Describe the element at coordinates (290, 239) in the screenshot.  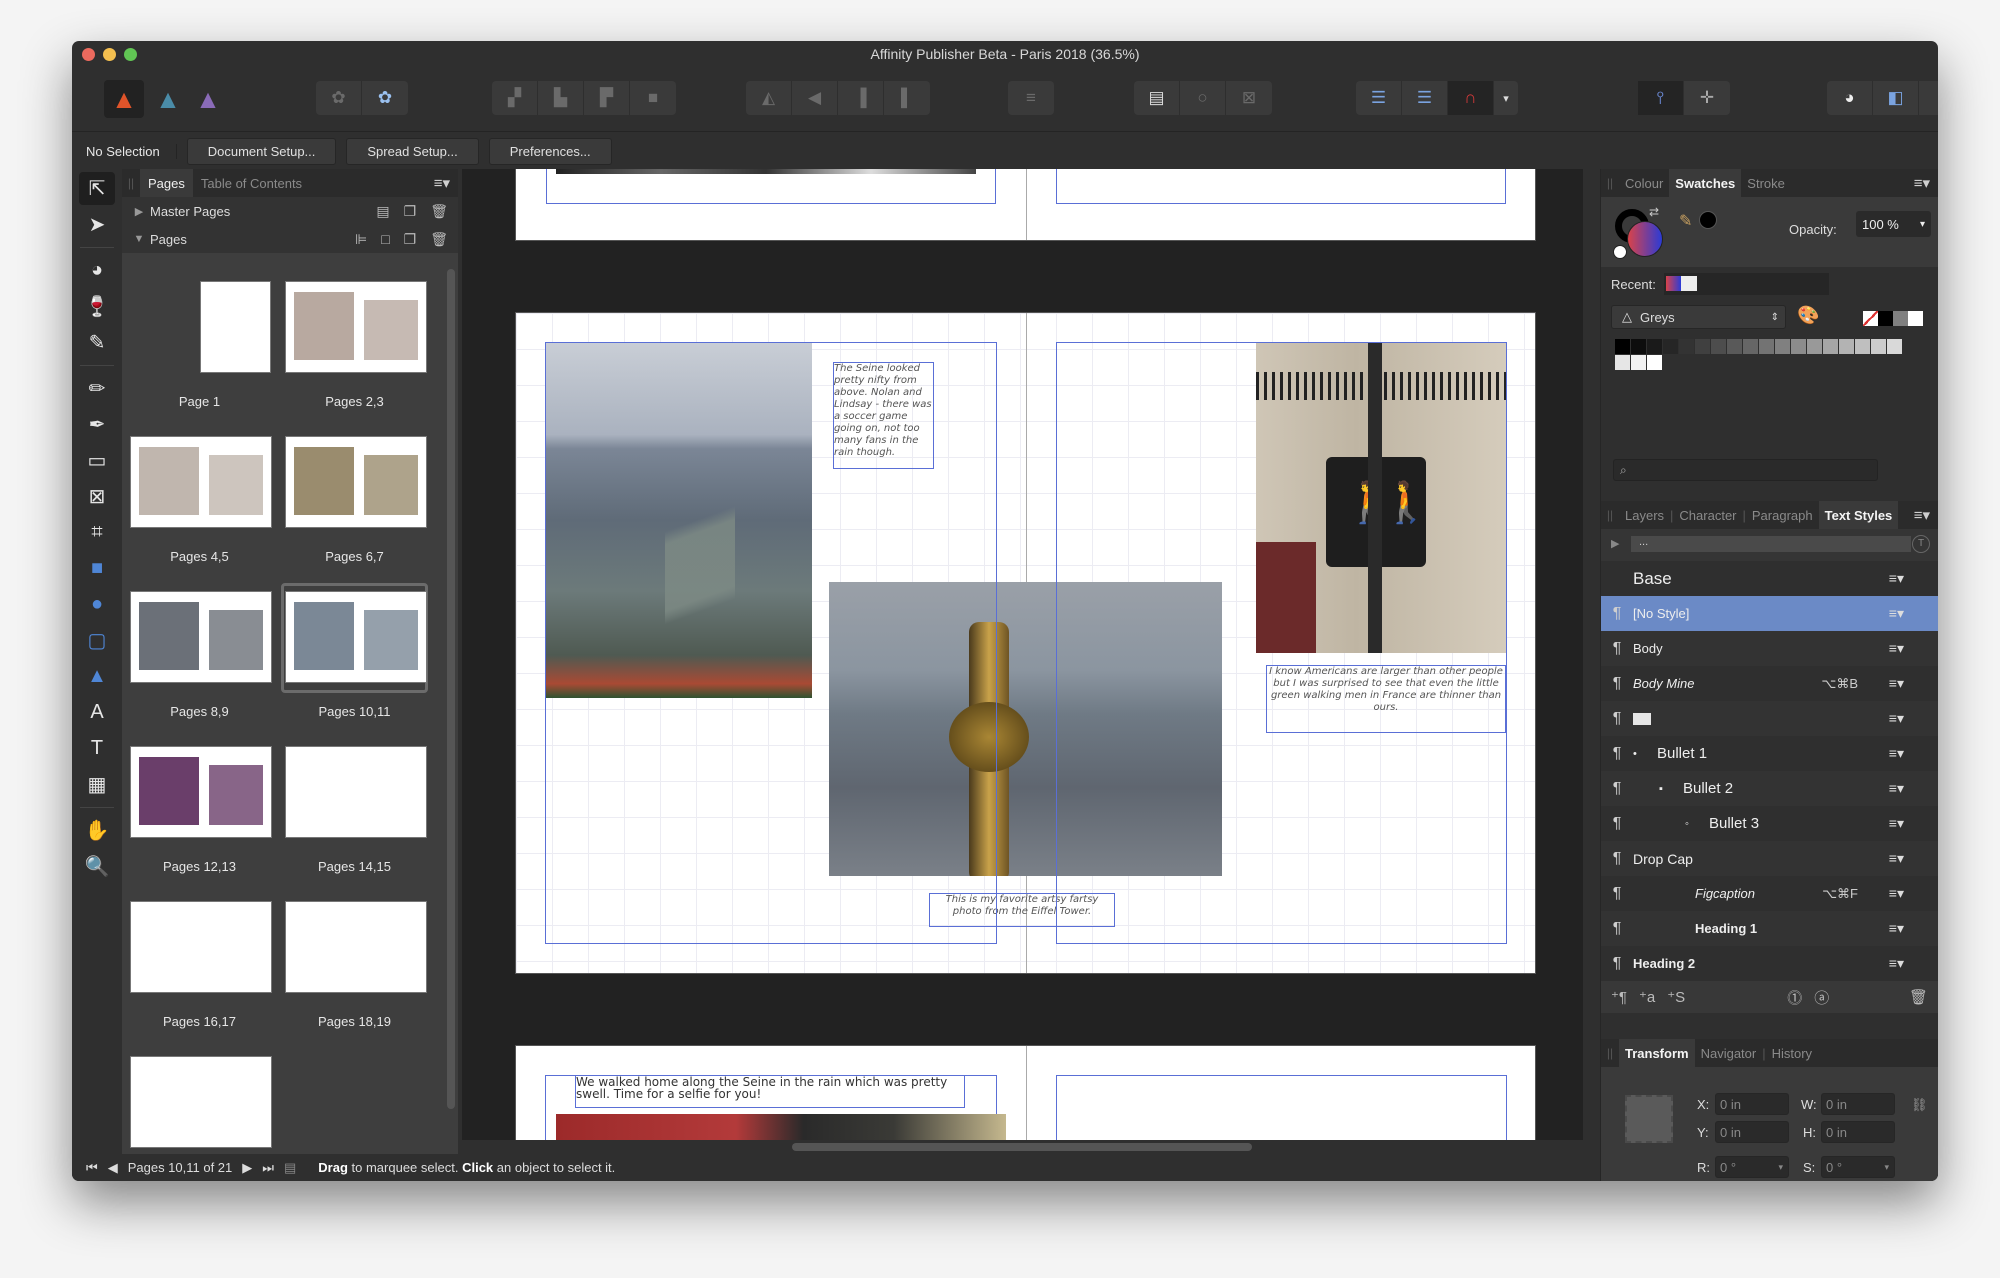
I see `pages-section: ▼ Pages ⊫ □ ❐ 🗑` at that location.